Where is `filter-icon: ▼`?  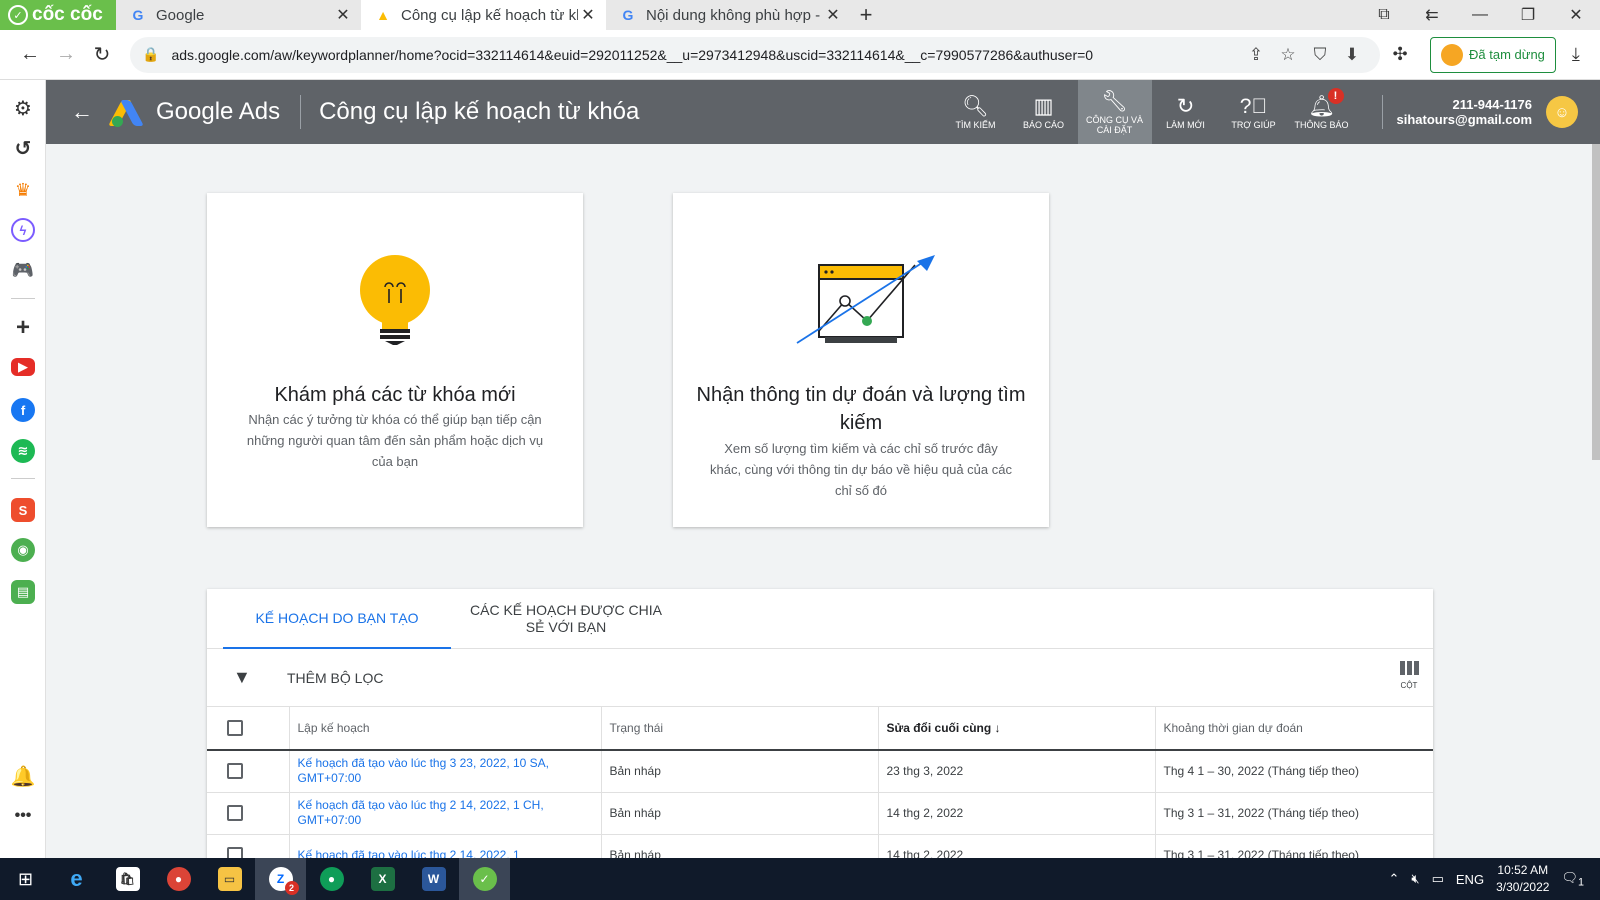 filter-icon: ▼ is located at coordinates (247, 677).